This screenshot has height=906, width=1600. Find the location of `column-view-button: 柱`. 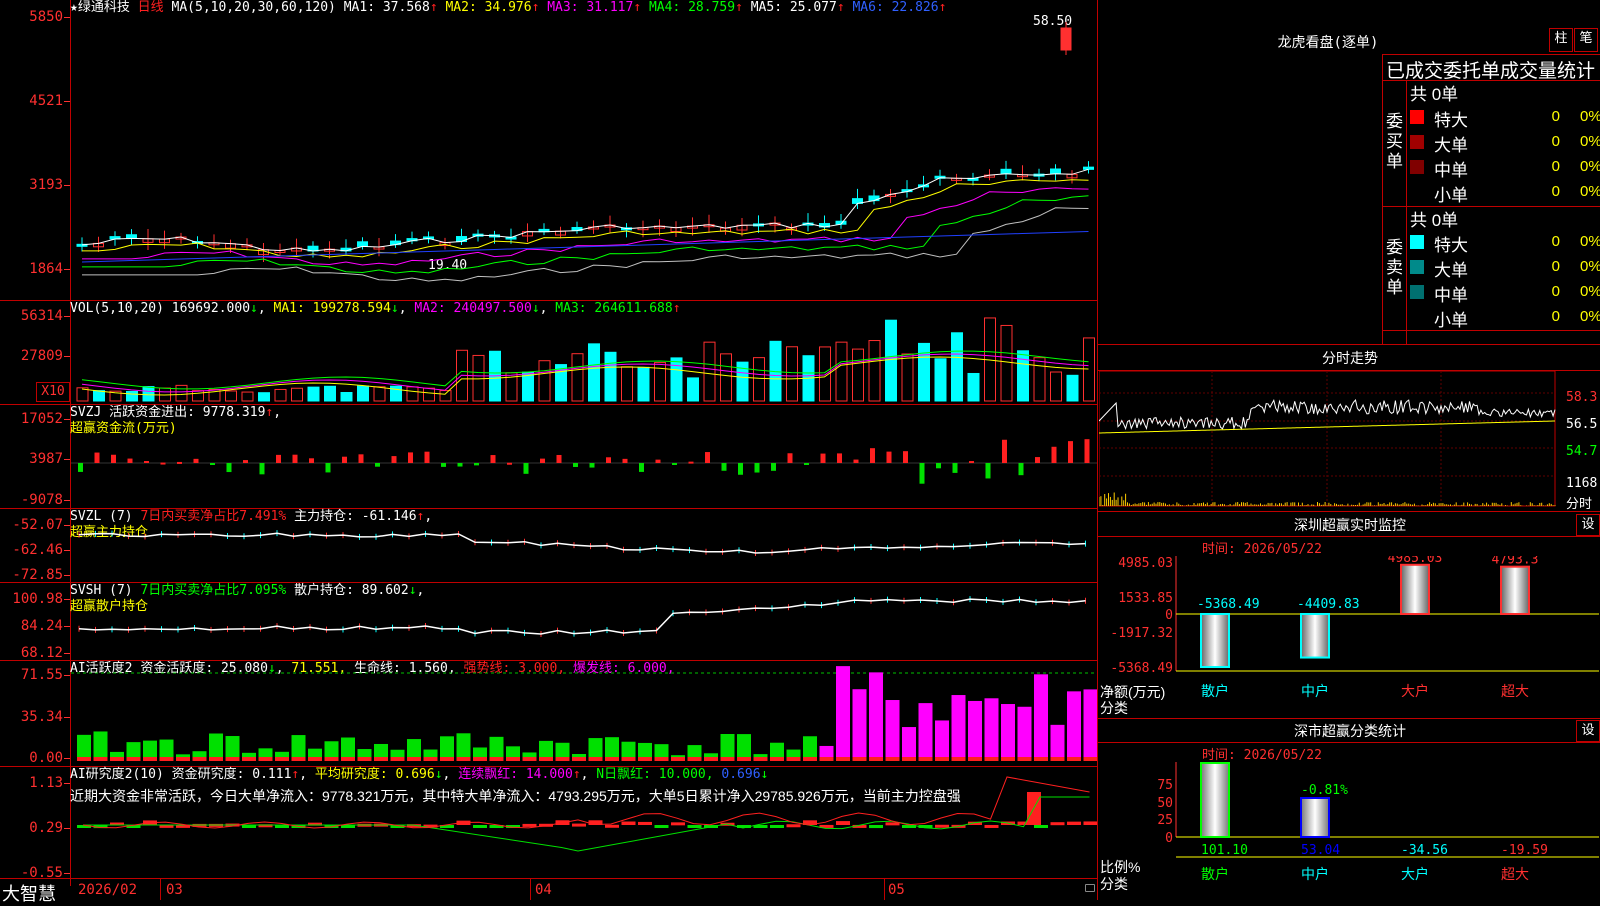

column-view-button: 柱 is located at coordinates (1561, 40).